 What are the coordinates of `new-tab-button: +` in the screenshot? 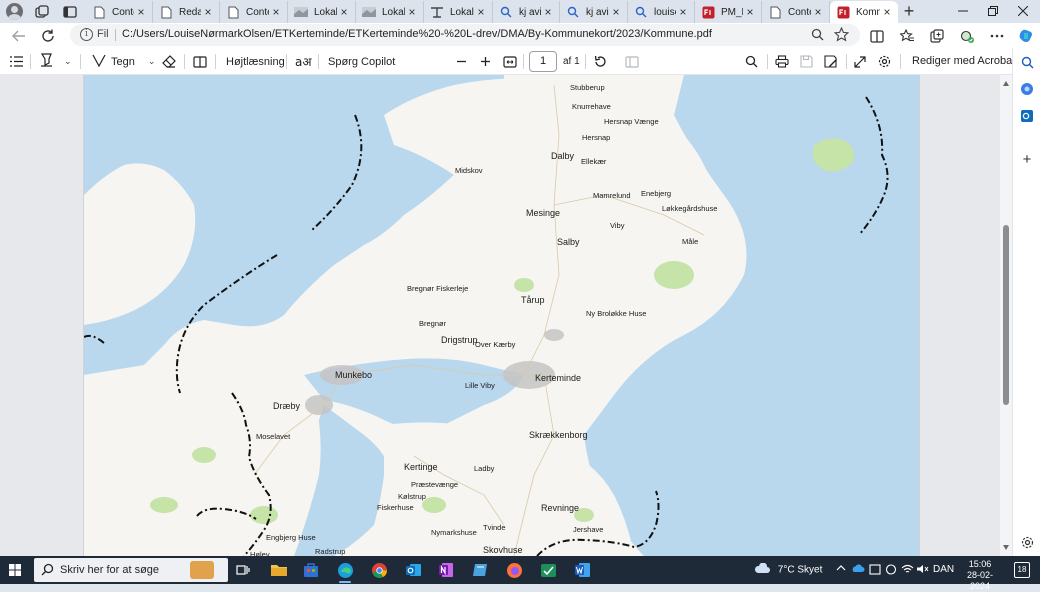 It's located at (909, 11).